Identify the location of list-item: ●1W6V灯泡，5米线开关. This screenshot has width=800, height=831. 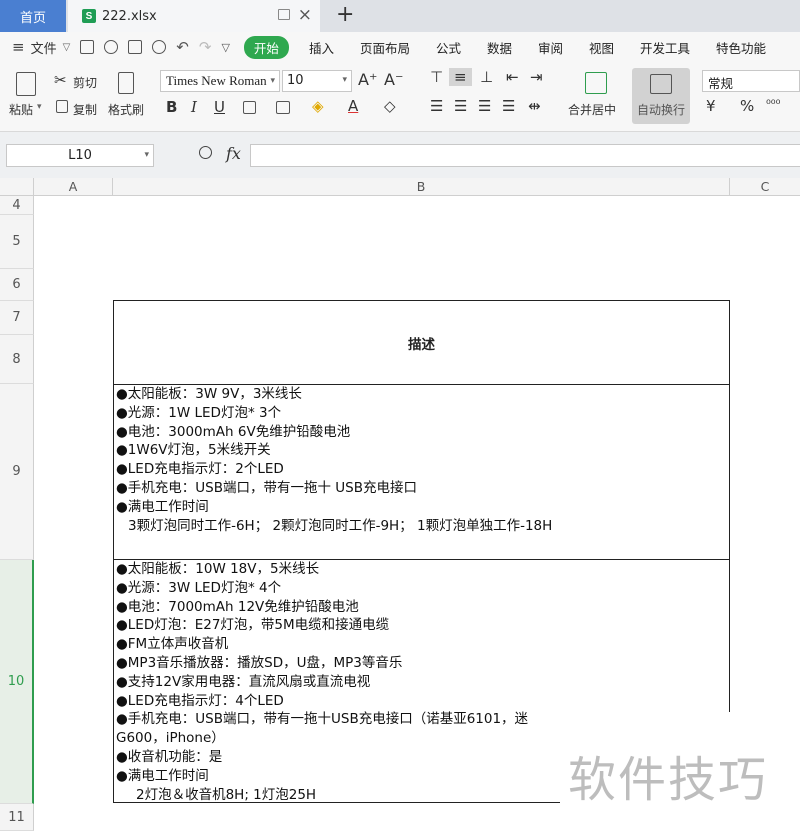
(193, 450).